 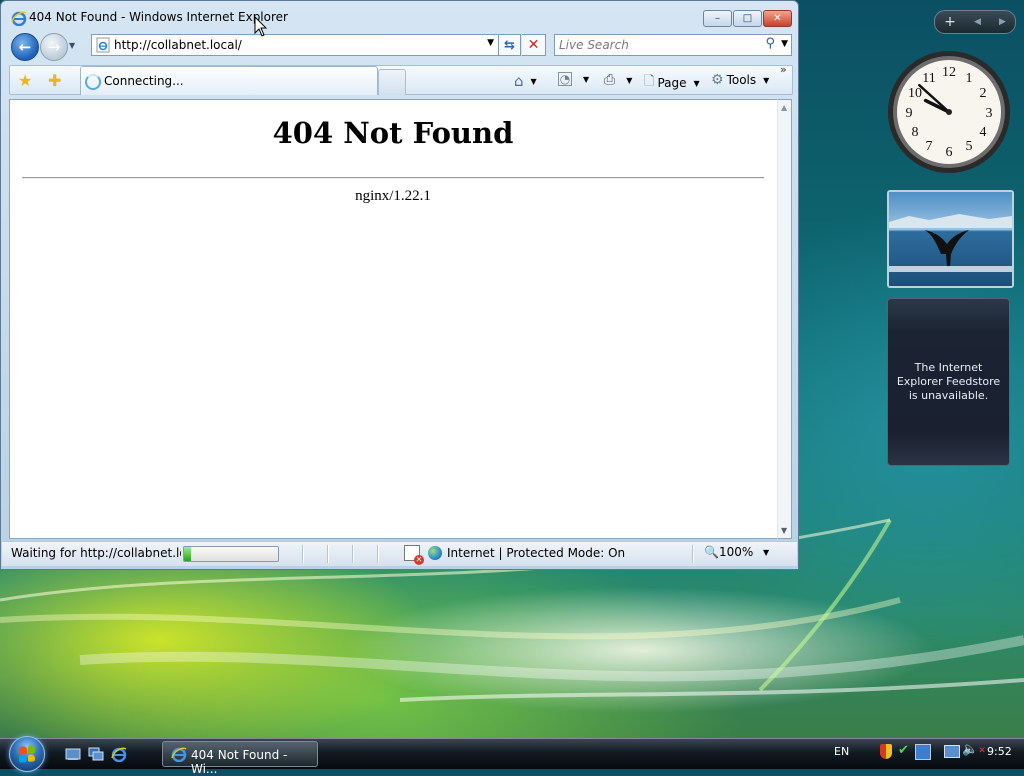 I want to click on gear-icon: ⚙, so click(x=717, y=80).